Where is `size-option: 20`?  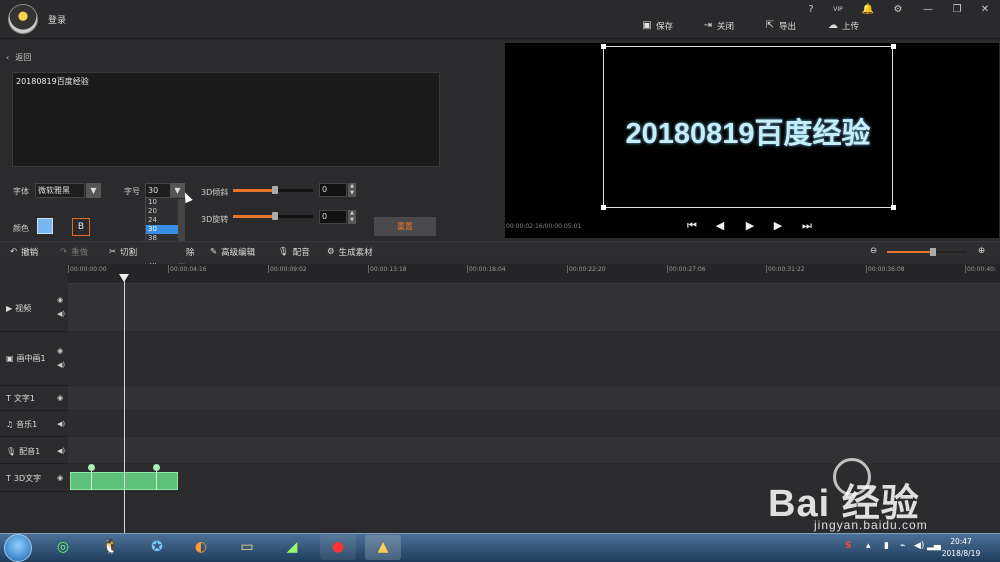
size-option: 20 is located at coordinates (163, 211).